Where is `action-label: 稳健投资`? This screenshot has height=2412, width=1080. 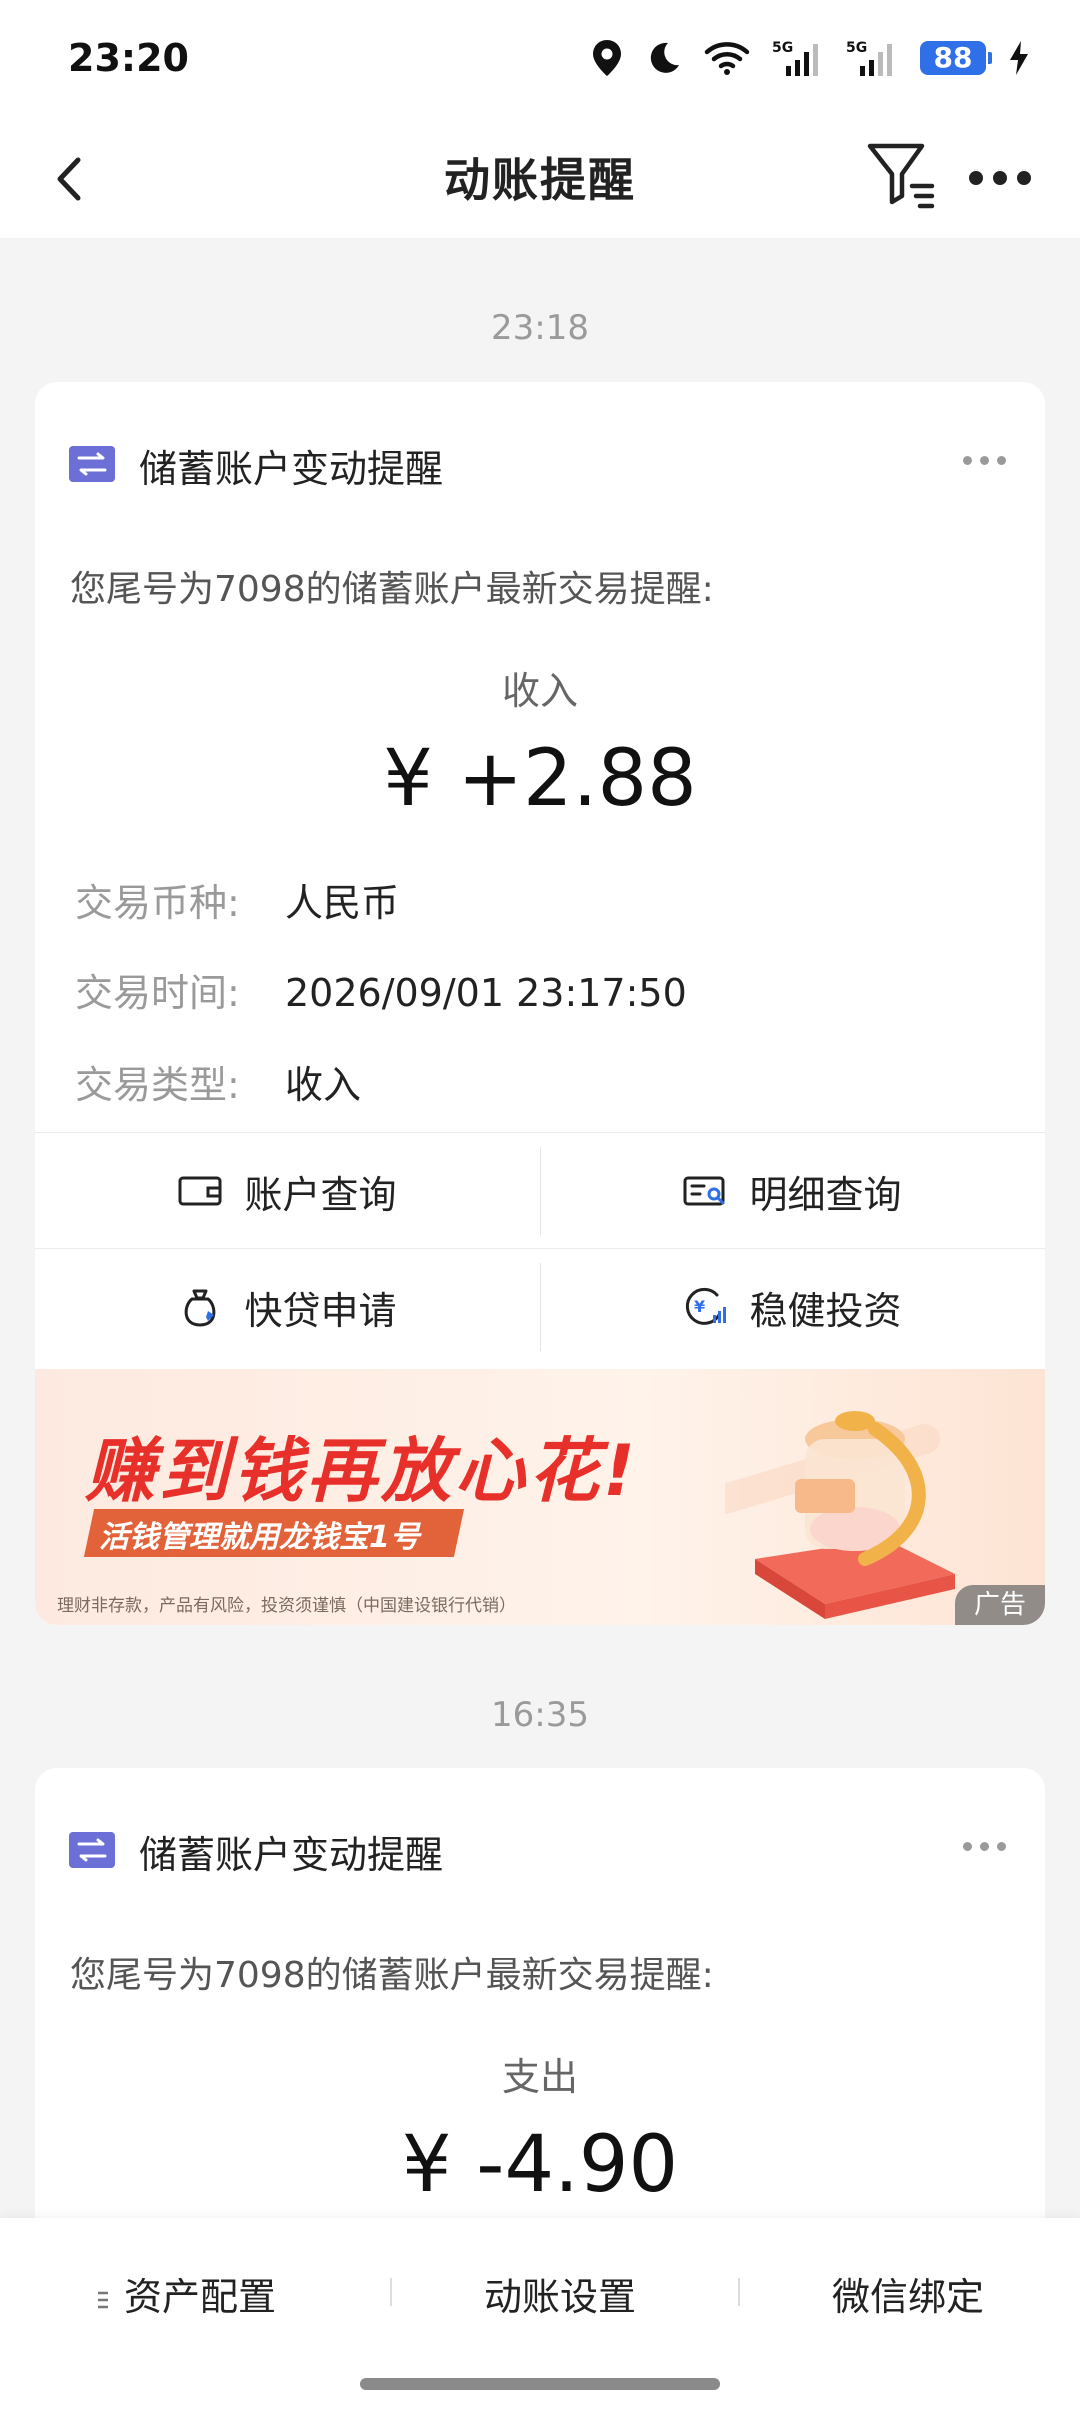
action-label: 稳健投资 is located at coordinates (825, 1310).